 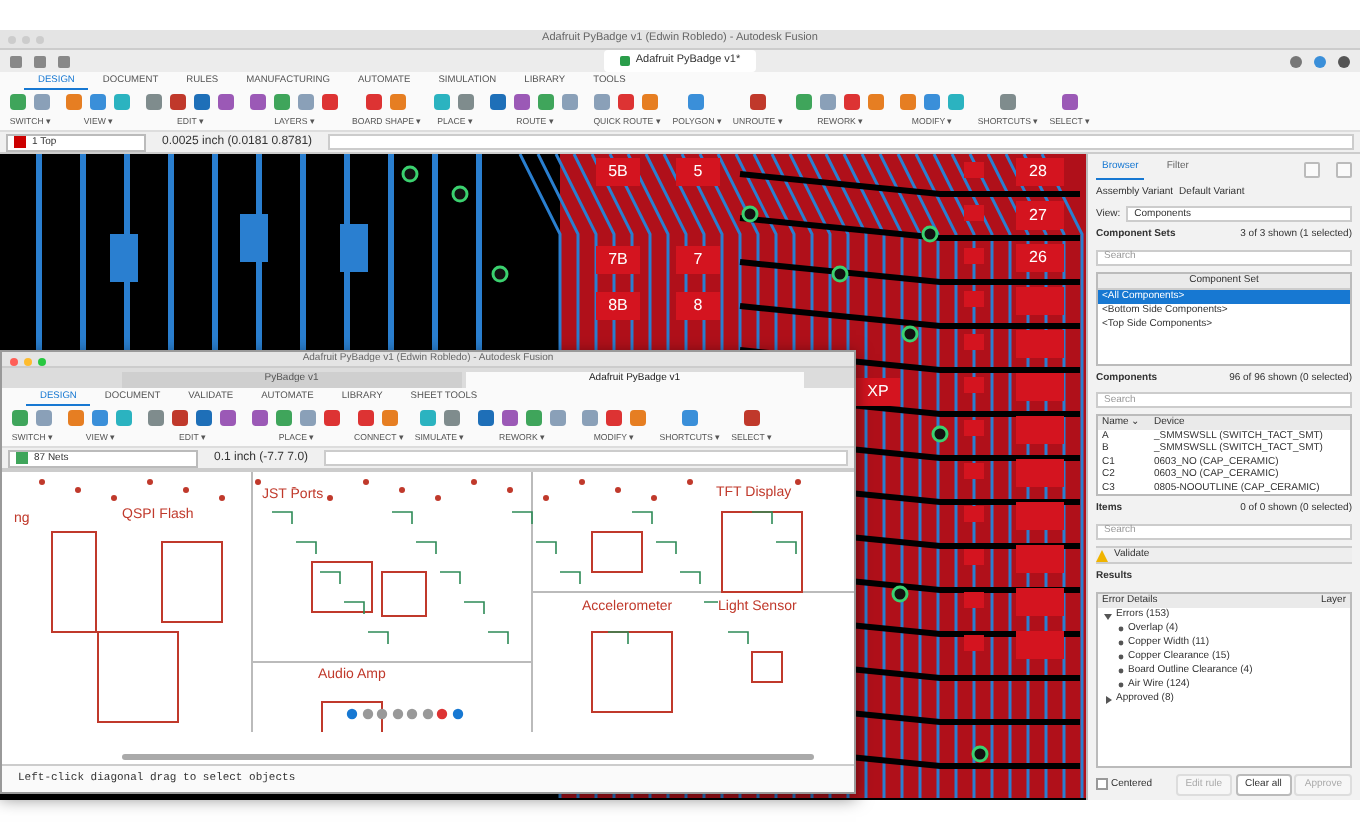 What do you see at coordinates (1108, 699) in the screenshot?
I see `collapsed-arrow-icon` at bounding box center [1108, 699].